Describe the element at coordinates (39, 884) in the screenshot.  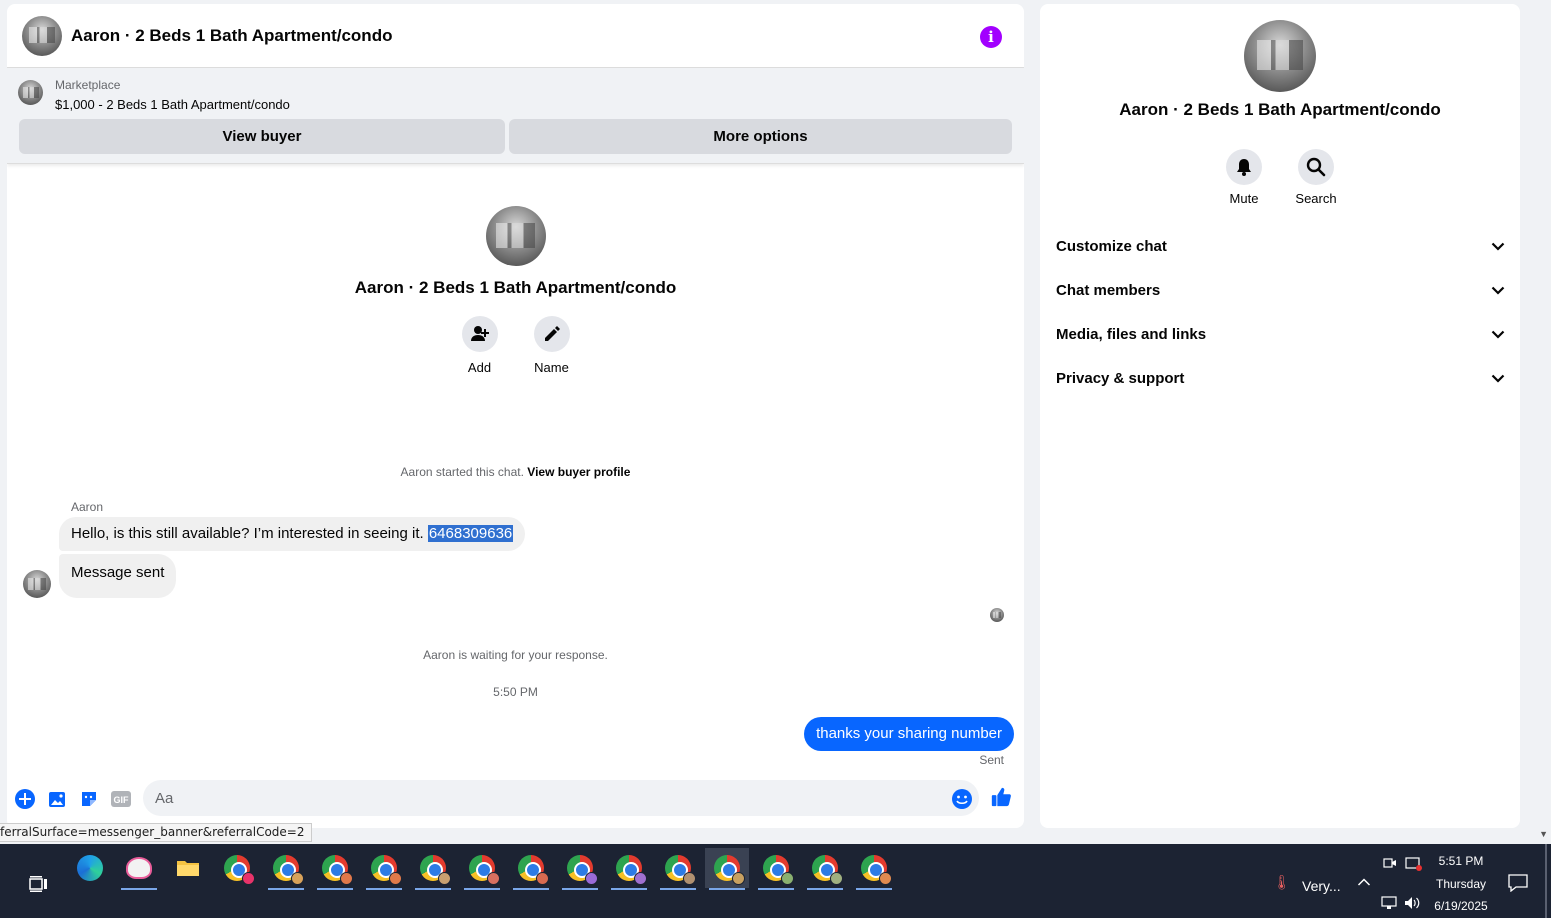
I see `task-view-icon` at that location.